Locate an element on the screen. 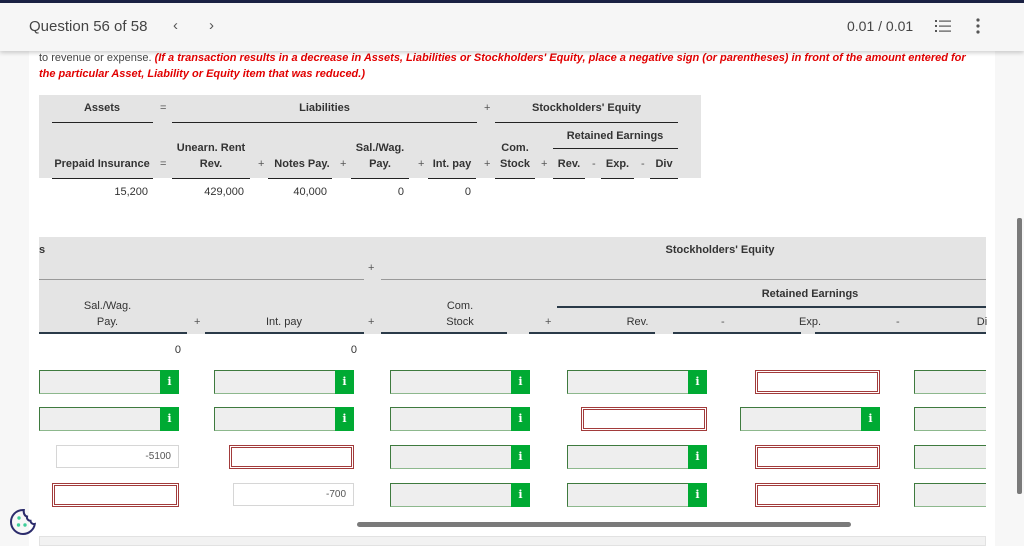  col-unearned-rent-1: Unearn. Rent is located at coordinates (211, 148).